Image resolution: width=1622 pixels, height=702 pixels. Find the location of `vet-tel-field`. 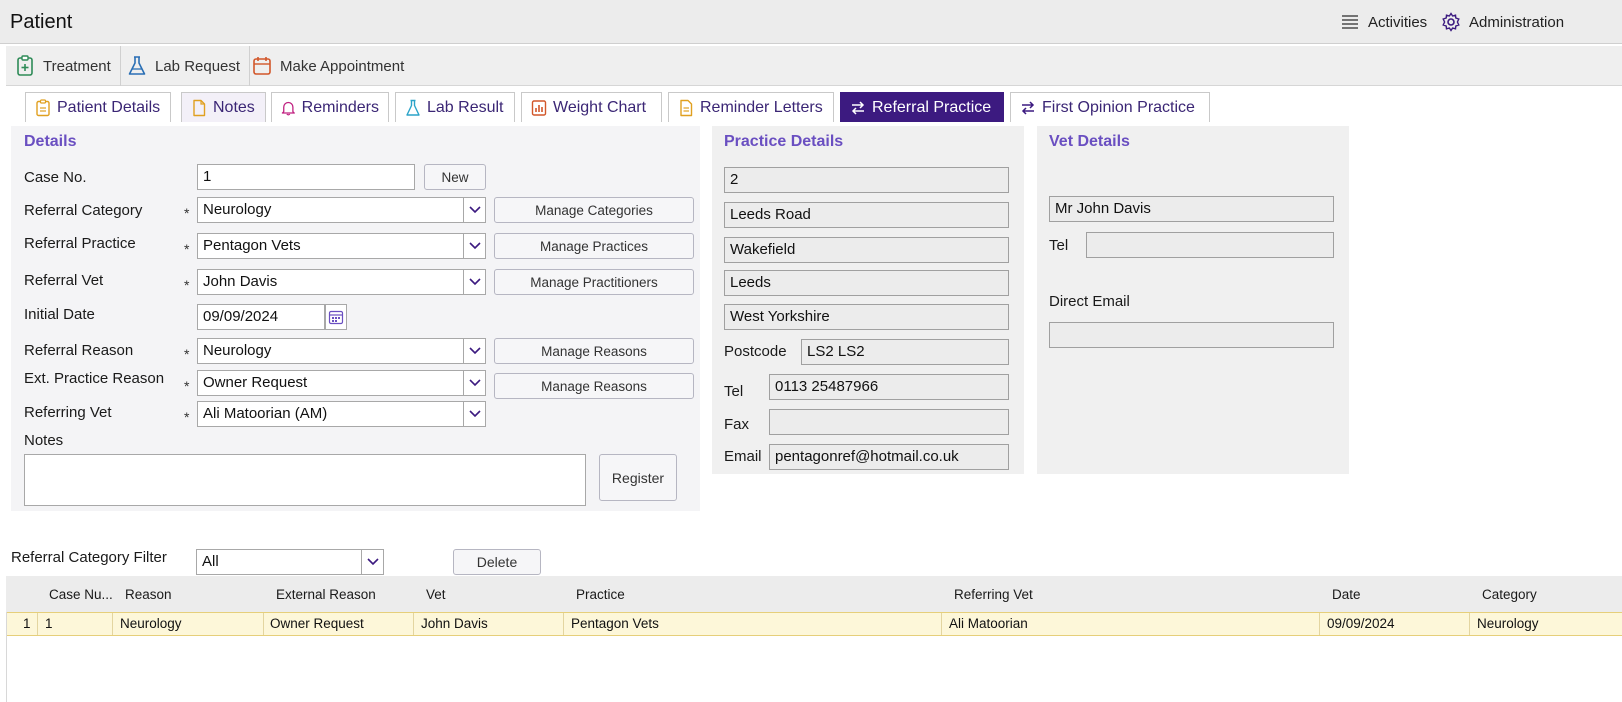

vet-tel-field is located at coordinates (1210, 245).